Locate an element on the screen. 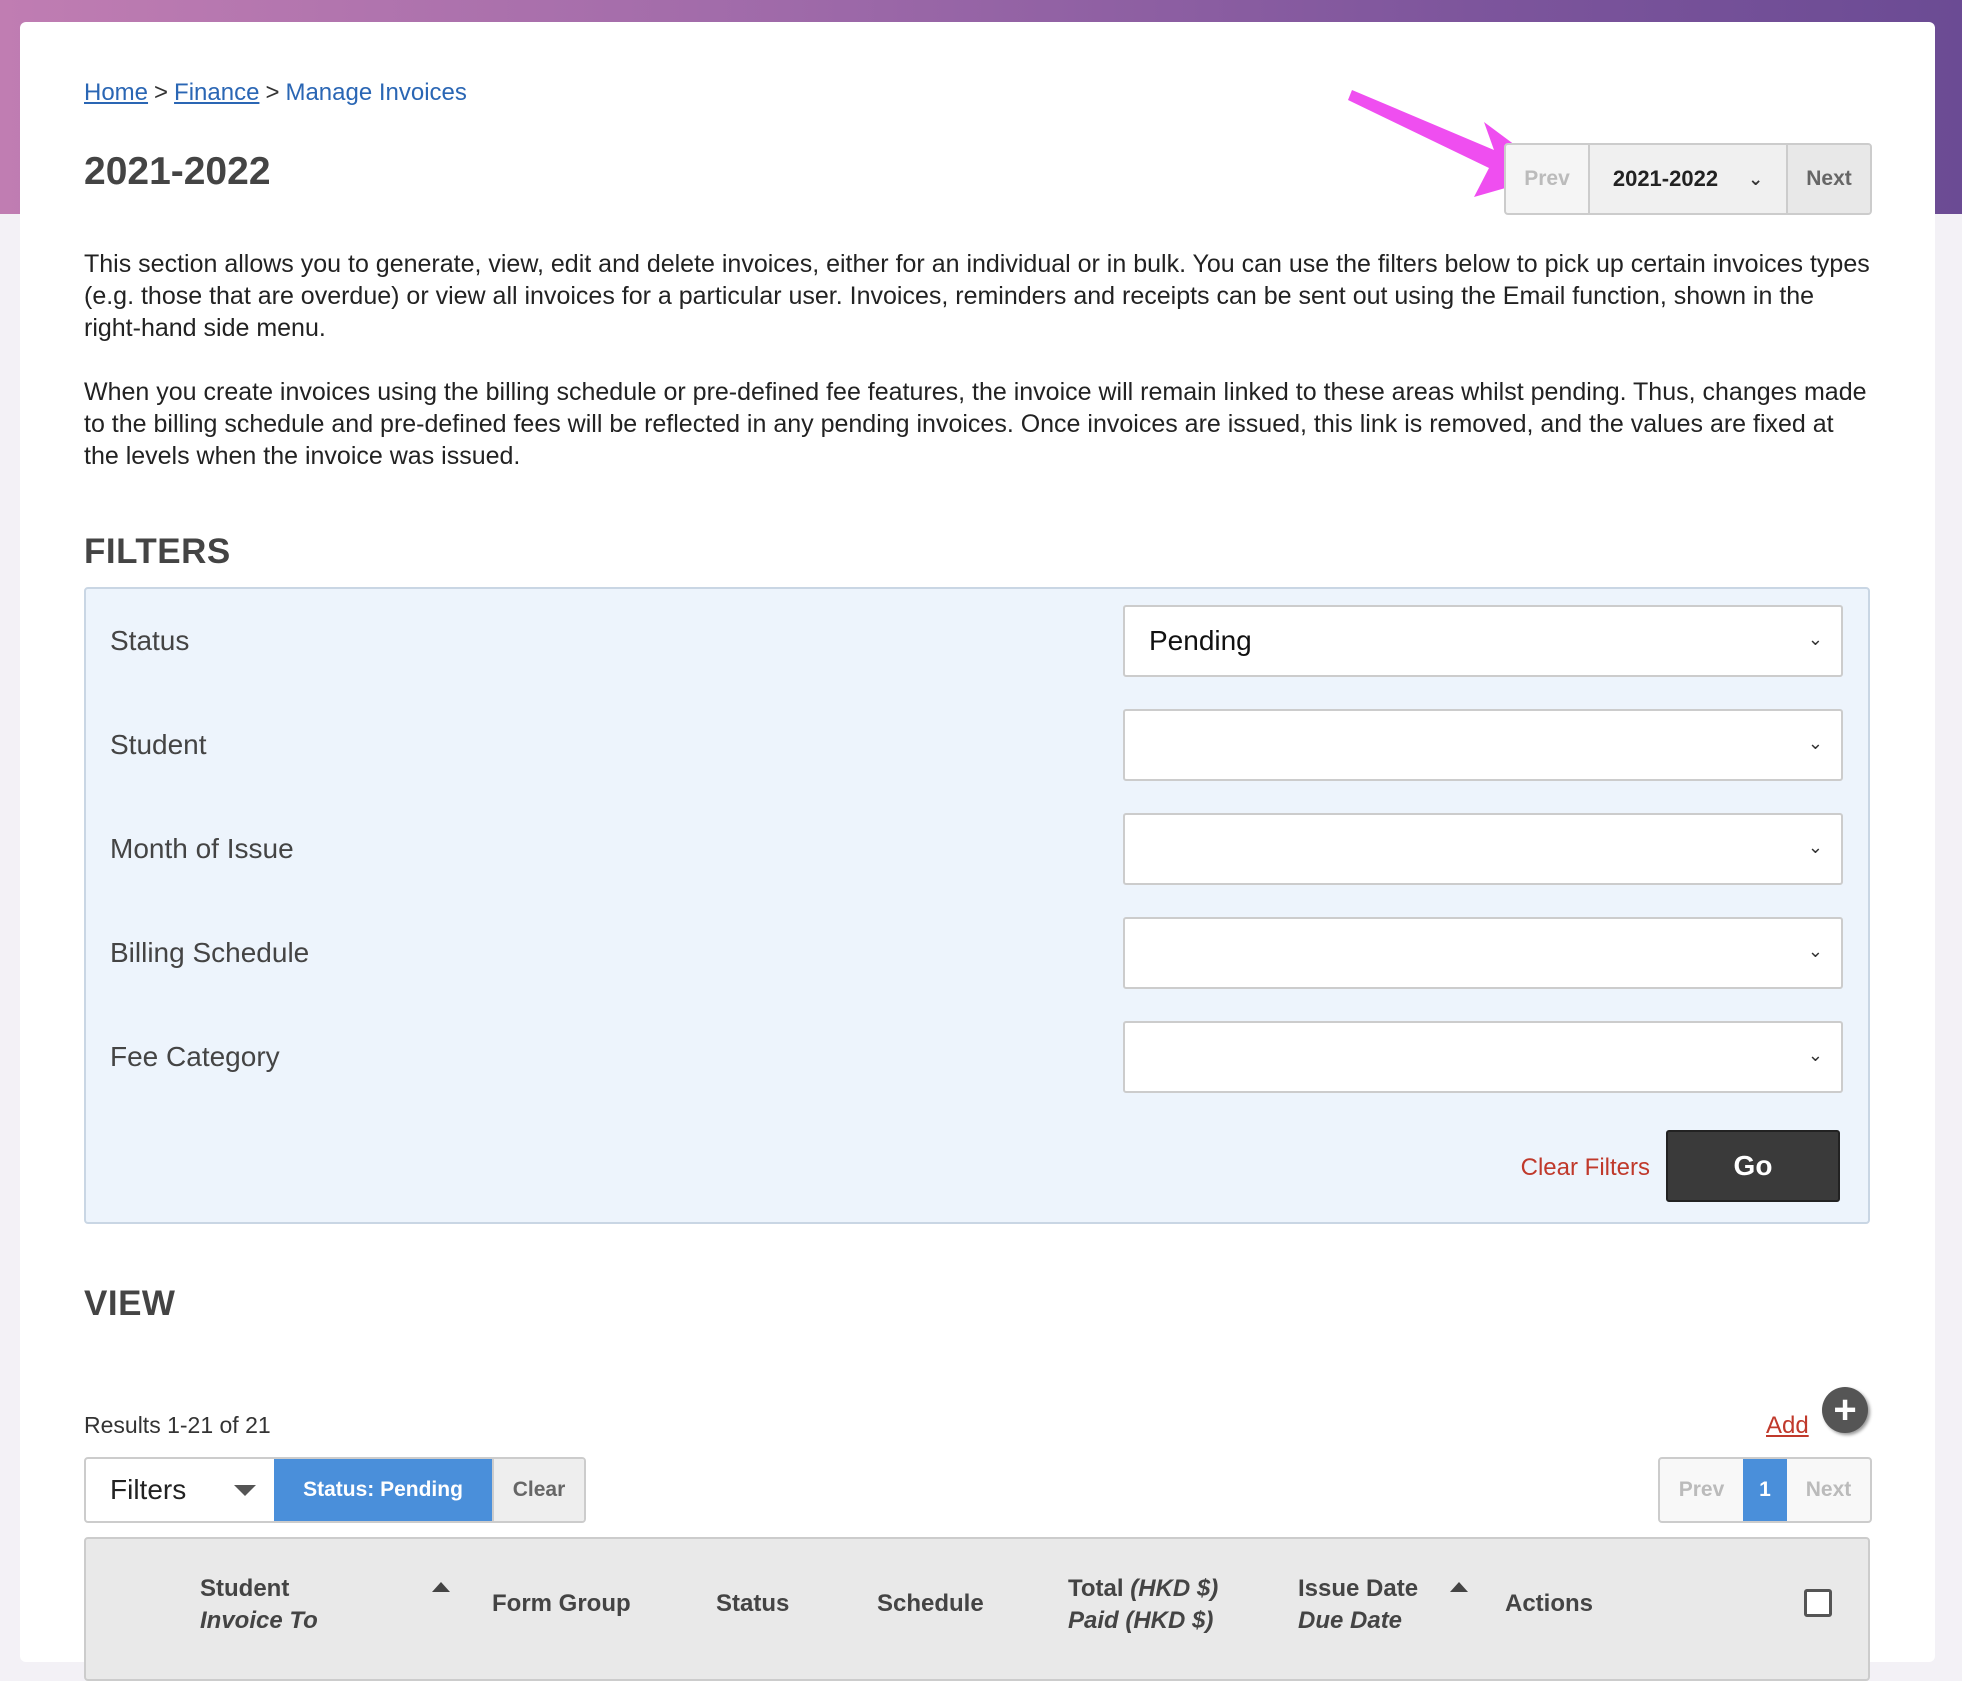 This screenshot has width=1962, height=1681. column-header-status: Status is located at coordinates (752, 1604).